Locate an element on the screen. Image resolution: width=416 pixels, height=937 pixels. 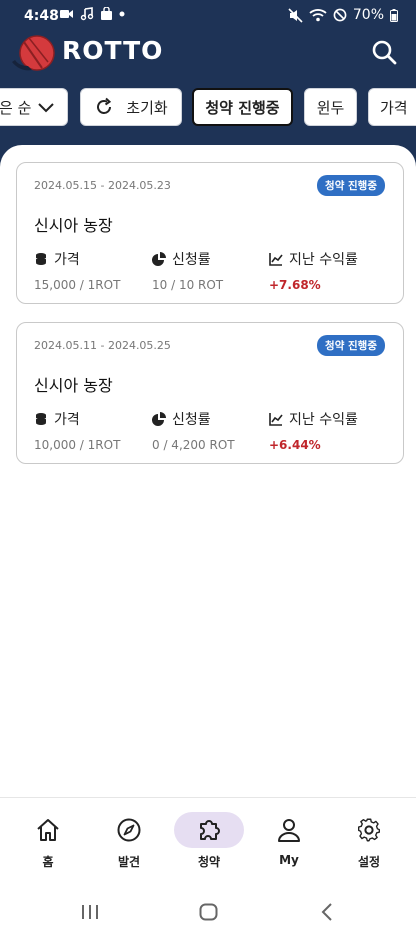
price-value: 10,000 / 1ROT is located at coordinates (77, 445).